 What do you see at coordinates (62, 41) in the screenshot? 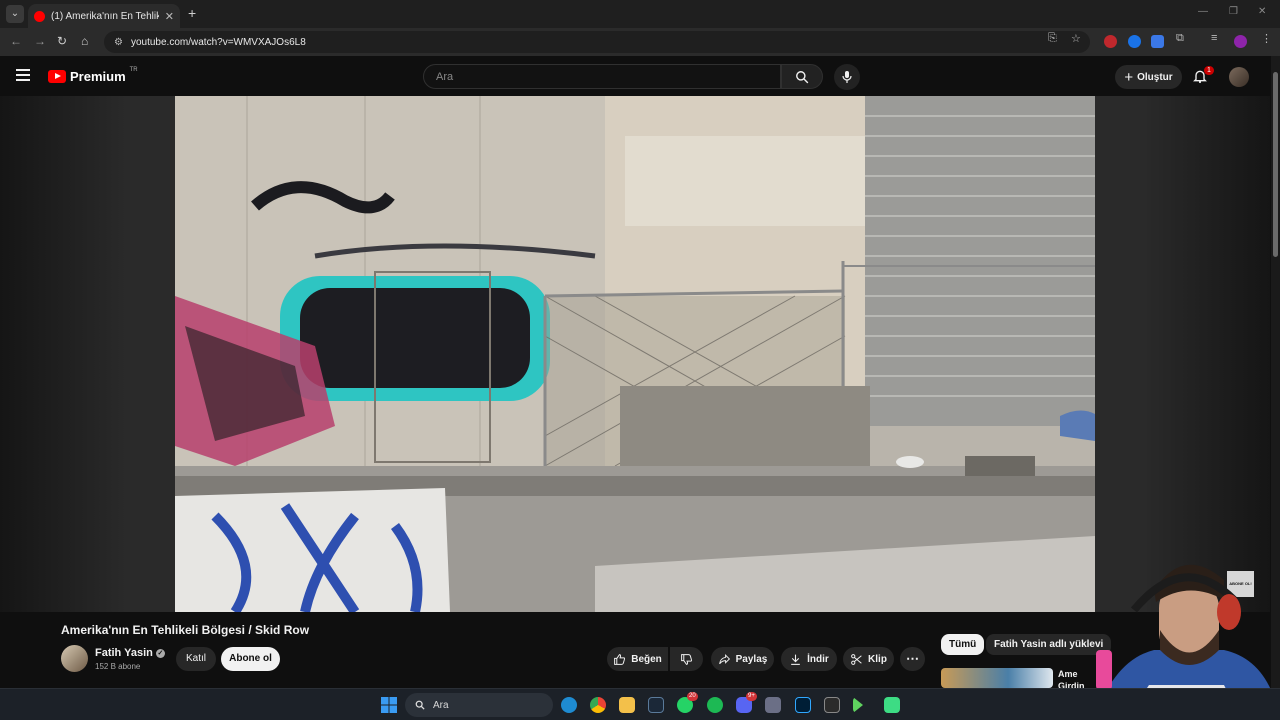
I see `reload-icon: ↻` at bounding box center [62, 41].